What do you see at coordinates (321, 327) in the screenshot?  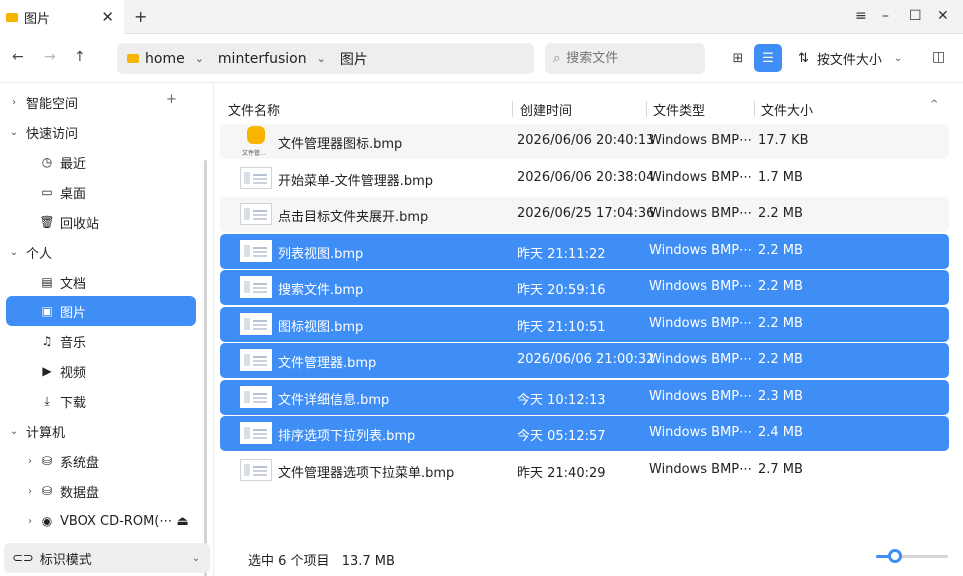 I see `file-name: 图标视图.bmp` at bounding box center [321, 327].